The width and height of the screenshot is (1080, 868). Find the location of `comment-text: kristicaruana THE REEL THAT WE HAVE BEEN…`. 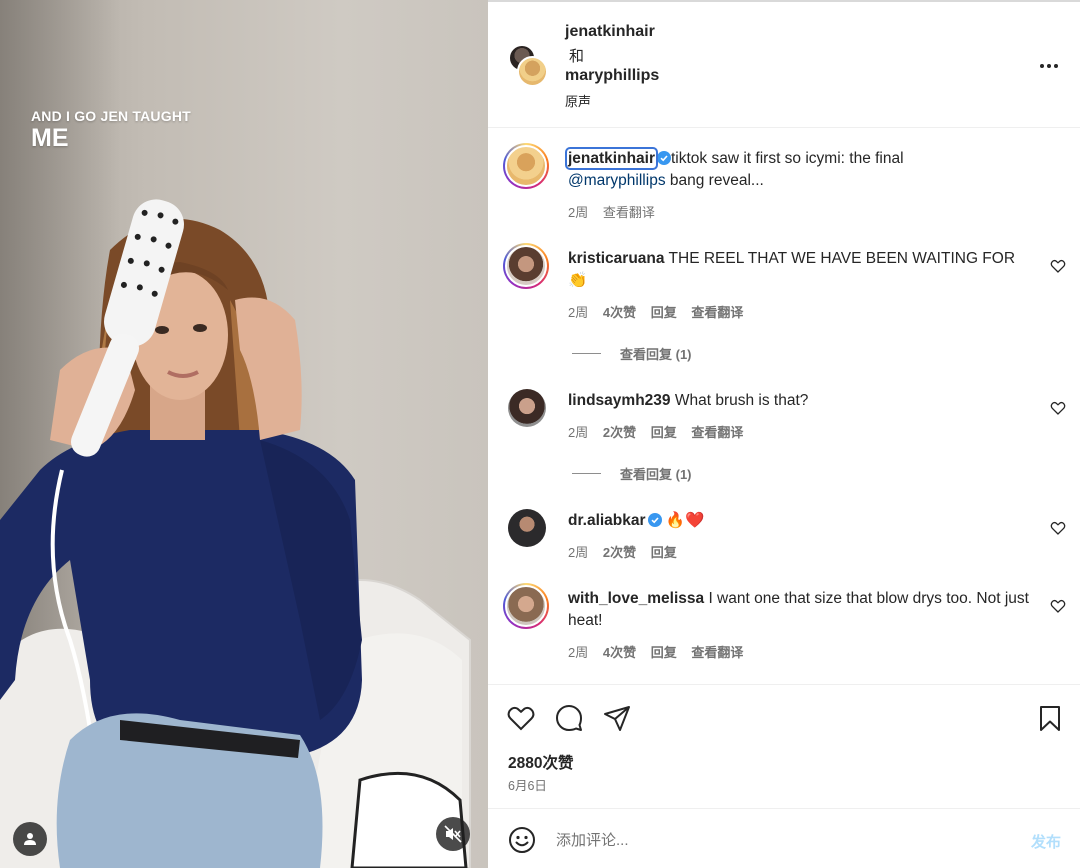

comment-text: kristicaruana THE REEL THAT WE HAVE BEEN… is located at coordinates (803, 270).